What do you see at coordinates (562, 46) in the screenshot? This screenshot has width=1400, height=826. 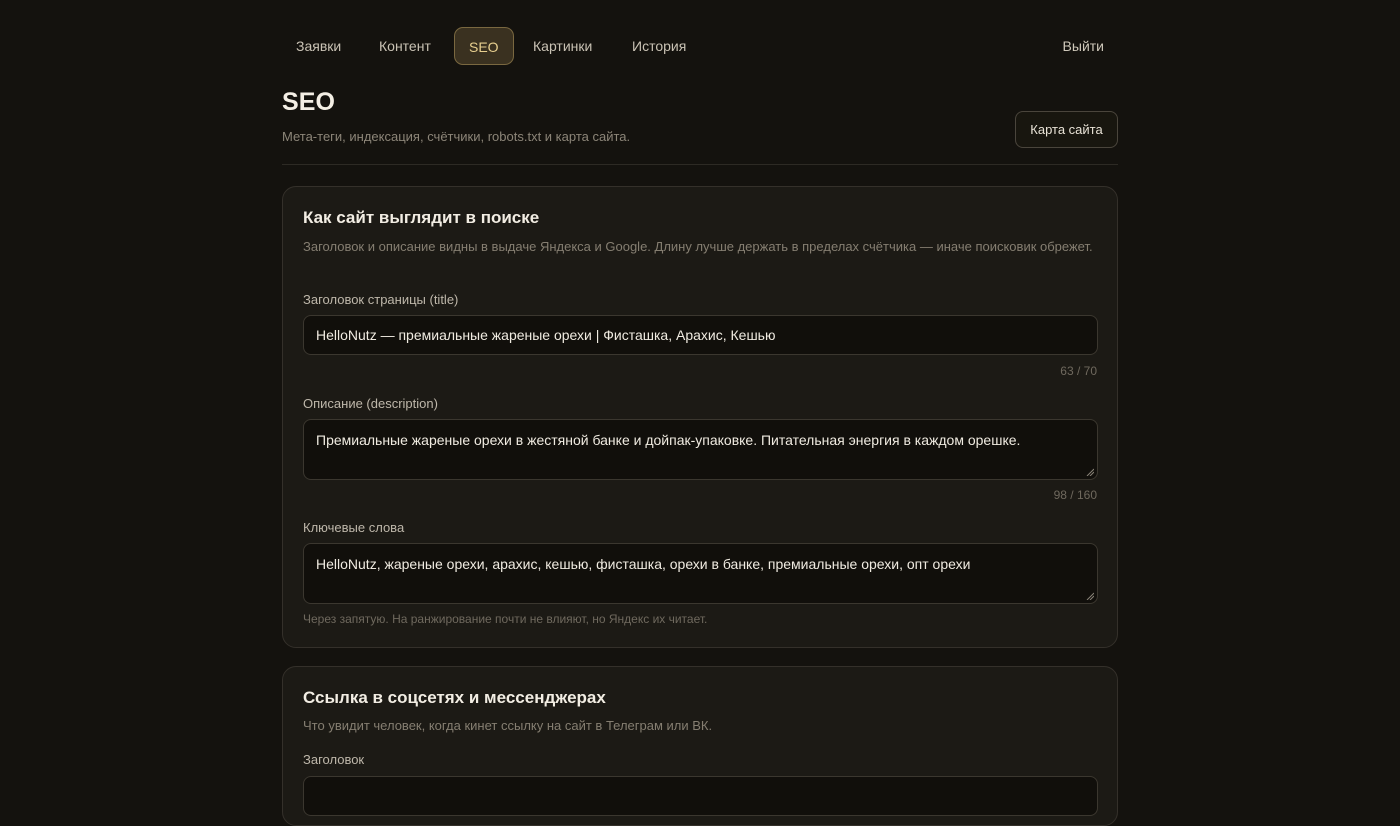 I see `nav-item-images: Картинки` at bounding box center [562, 46].